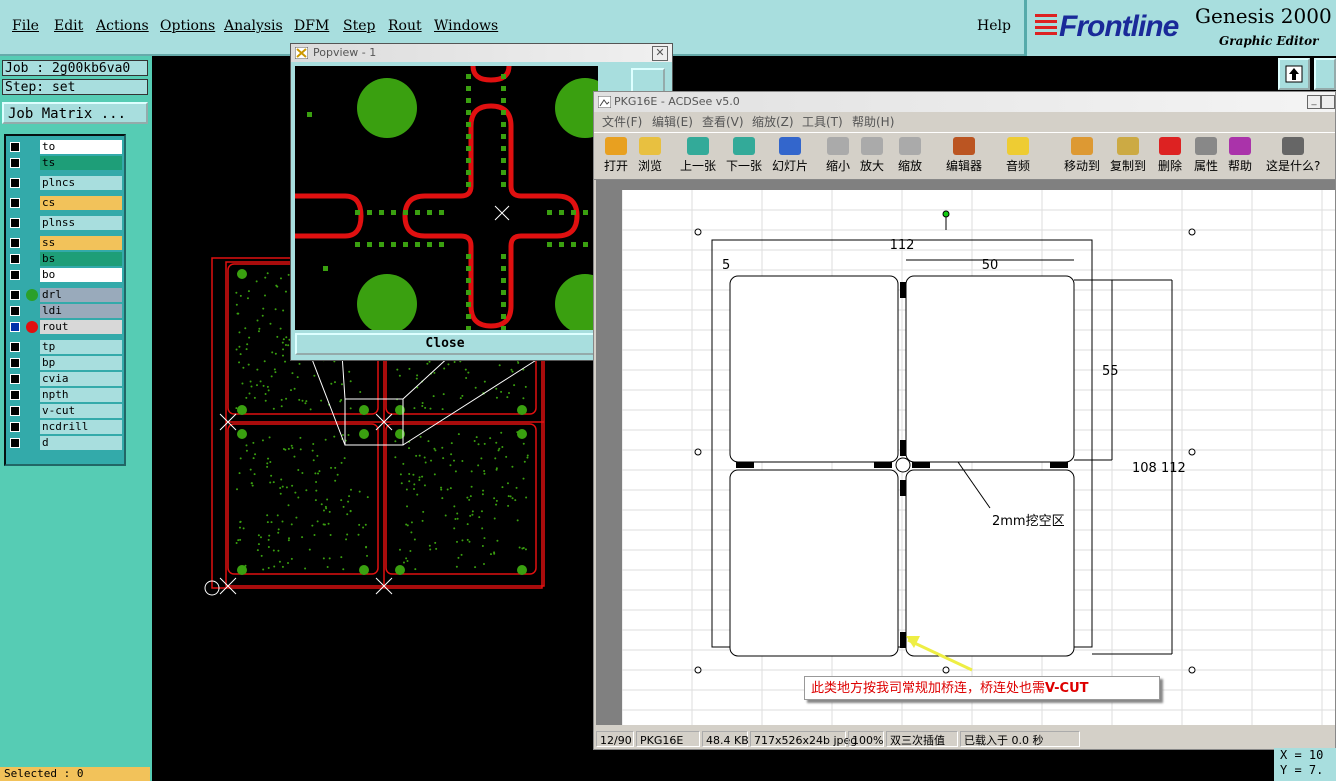  What do you see at coordinates (910, 146) in the screenshot?
I see `zoom-icon` at bounding box center [910, 146].